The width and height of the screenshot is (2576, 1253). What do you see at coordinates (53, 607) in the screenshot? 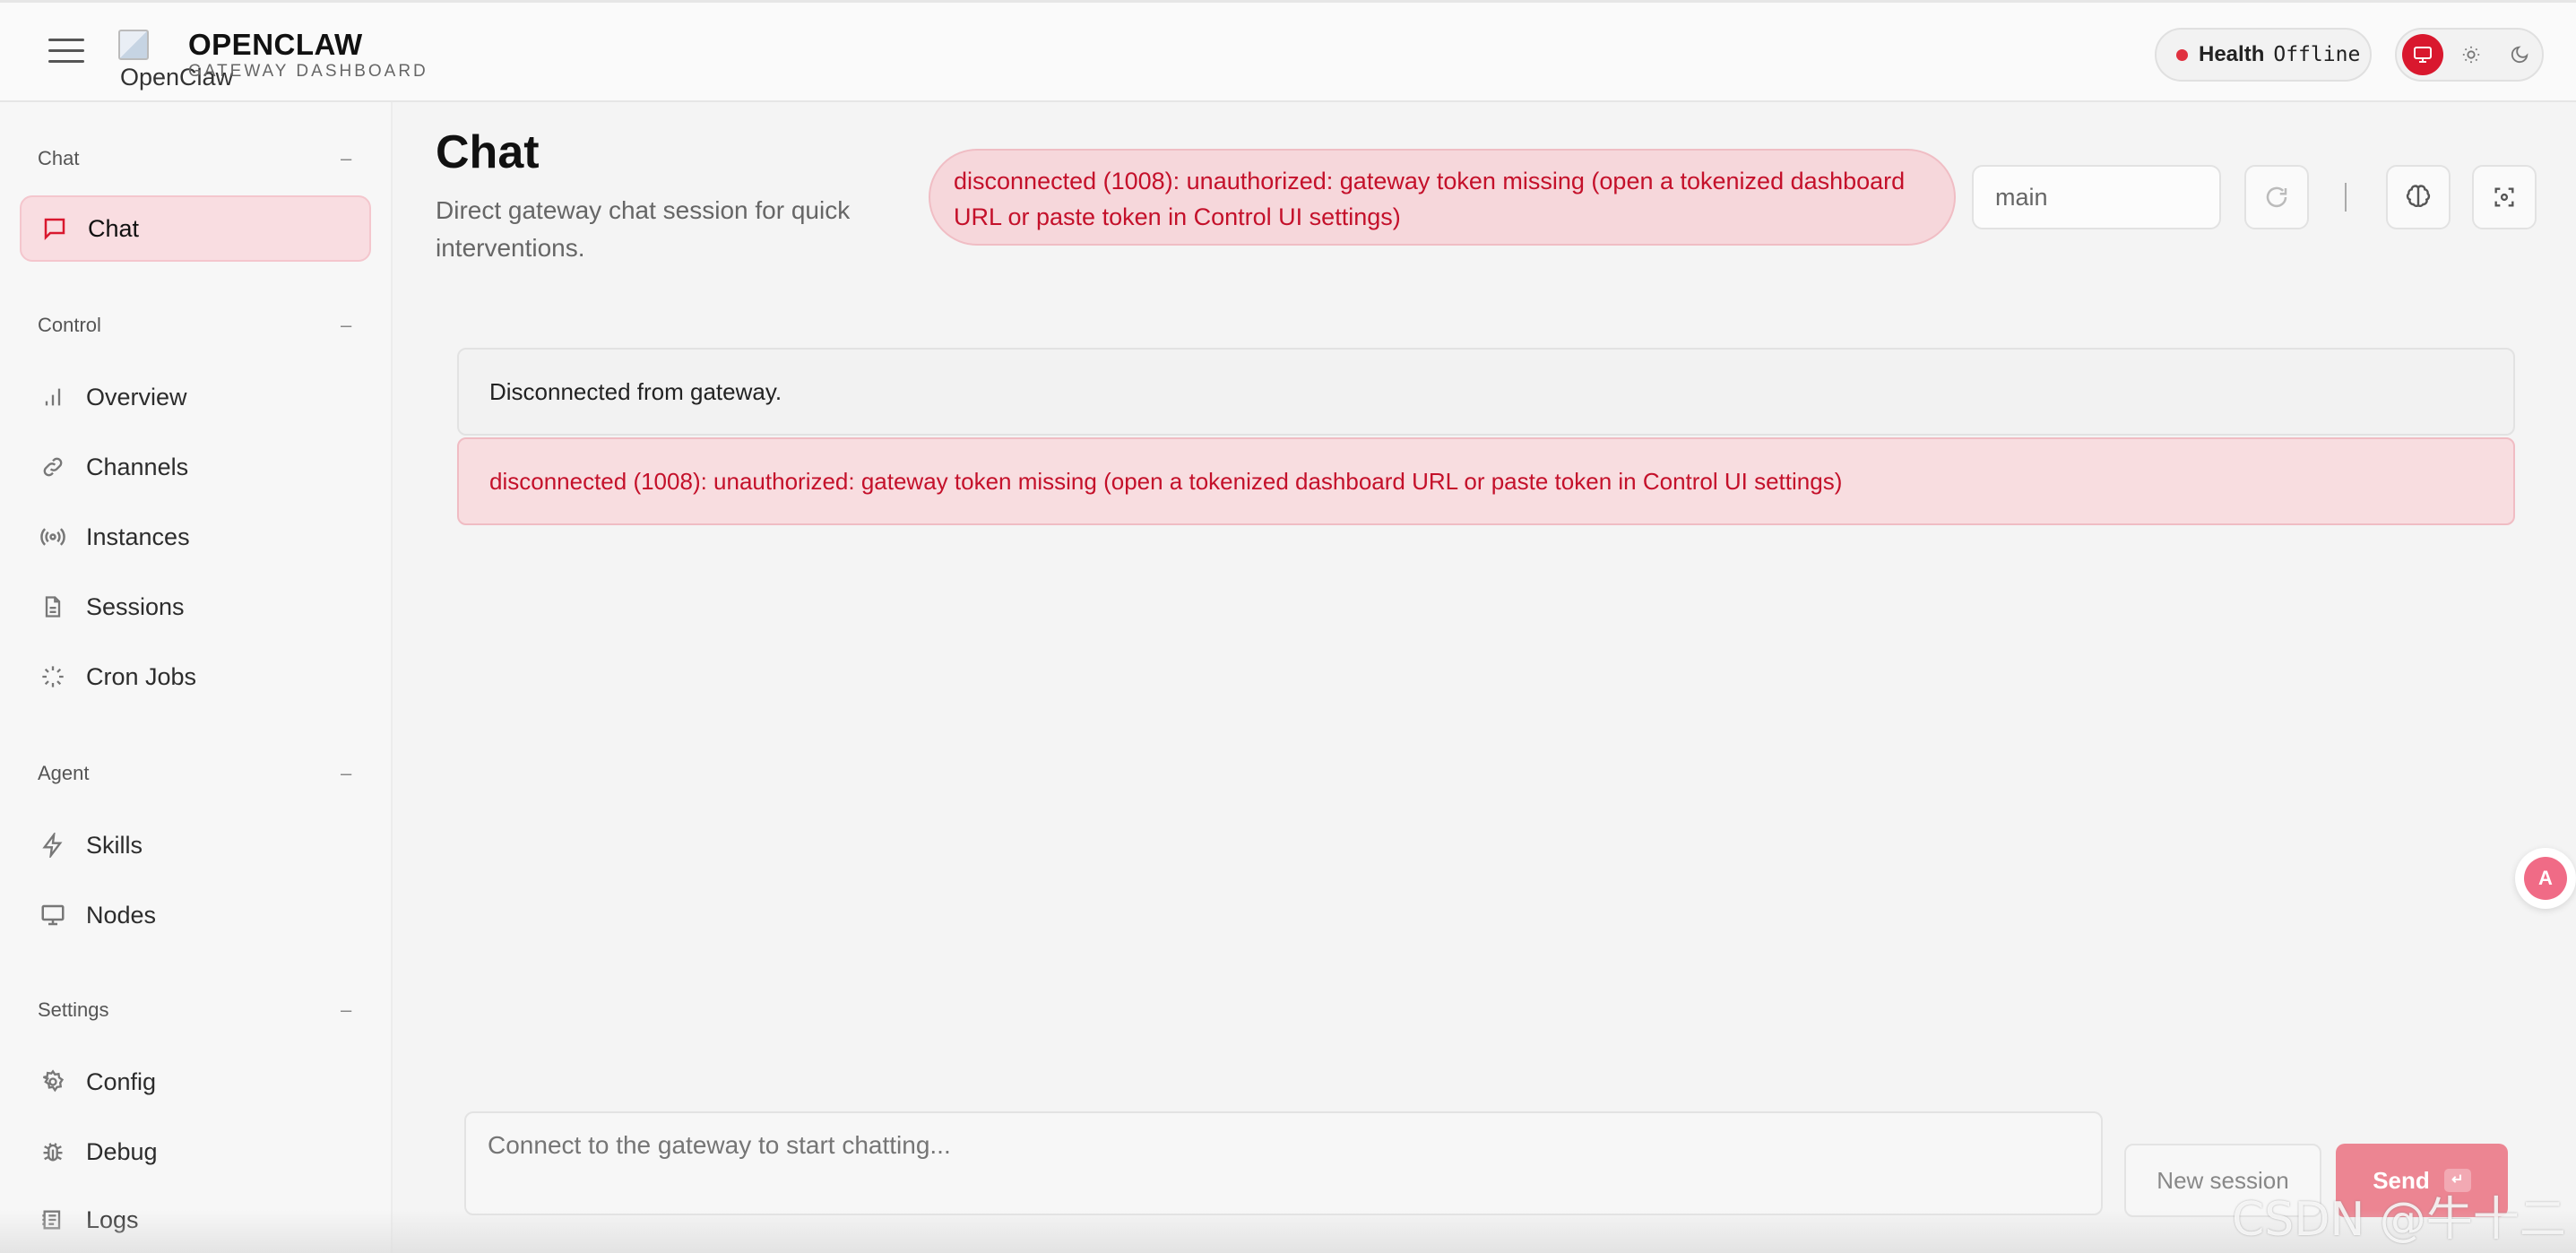
I see `document-icon` at bounding box center [53, 607].